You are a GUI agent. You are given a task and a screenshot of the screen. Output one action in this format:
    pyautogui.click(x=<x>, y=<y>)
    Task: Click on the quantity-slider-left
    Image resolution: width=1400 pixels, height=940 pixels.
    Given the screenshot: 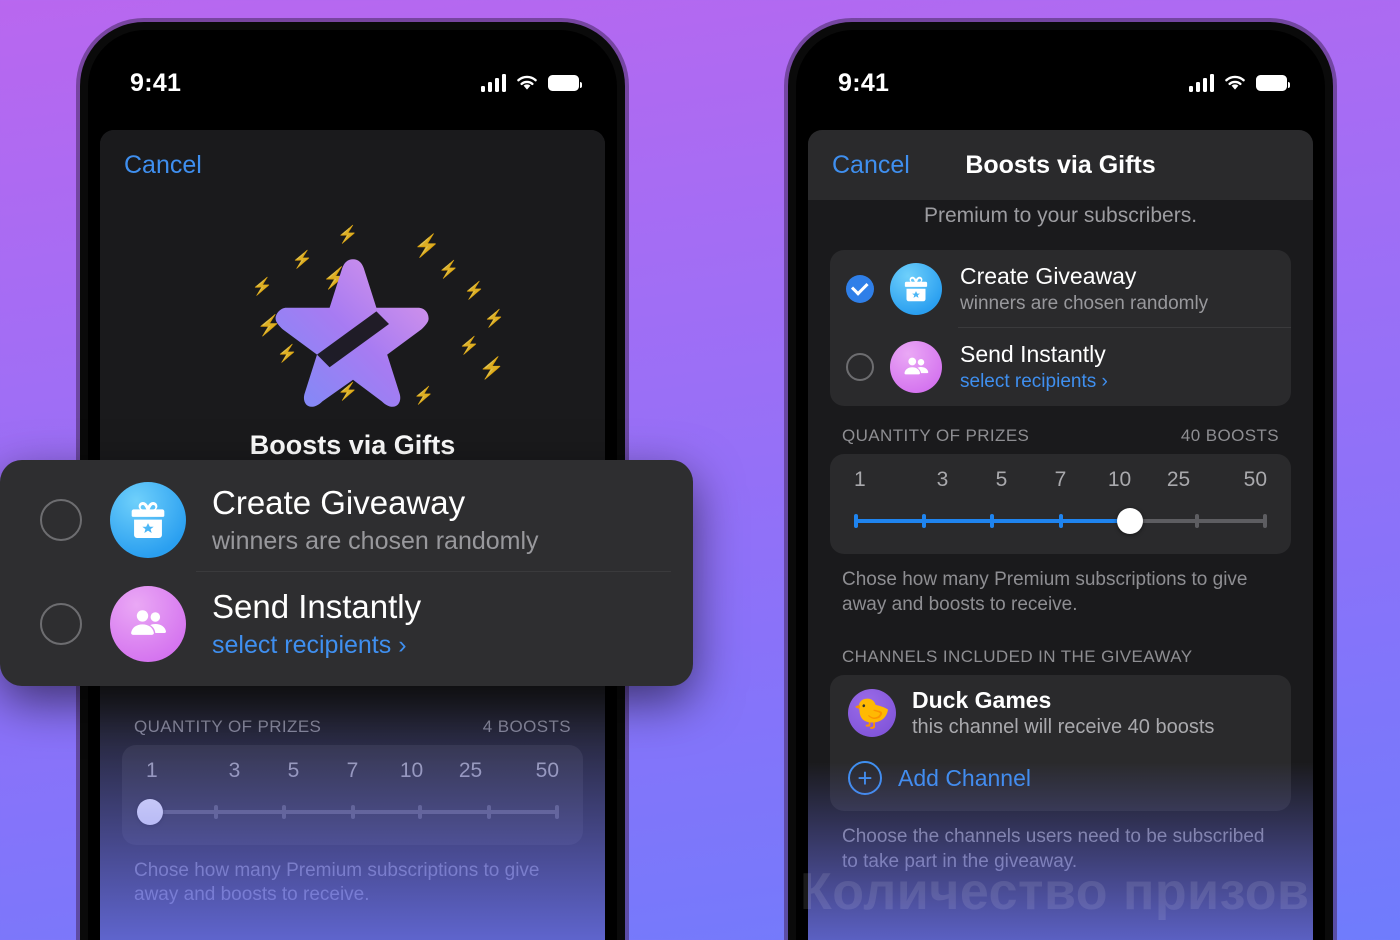 What is the action you would take?
    pyautogui.click(x=349, y=811)
    